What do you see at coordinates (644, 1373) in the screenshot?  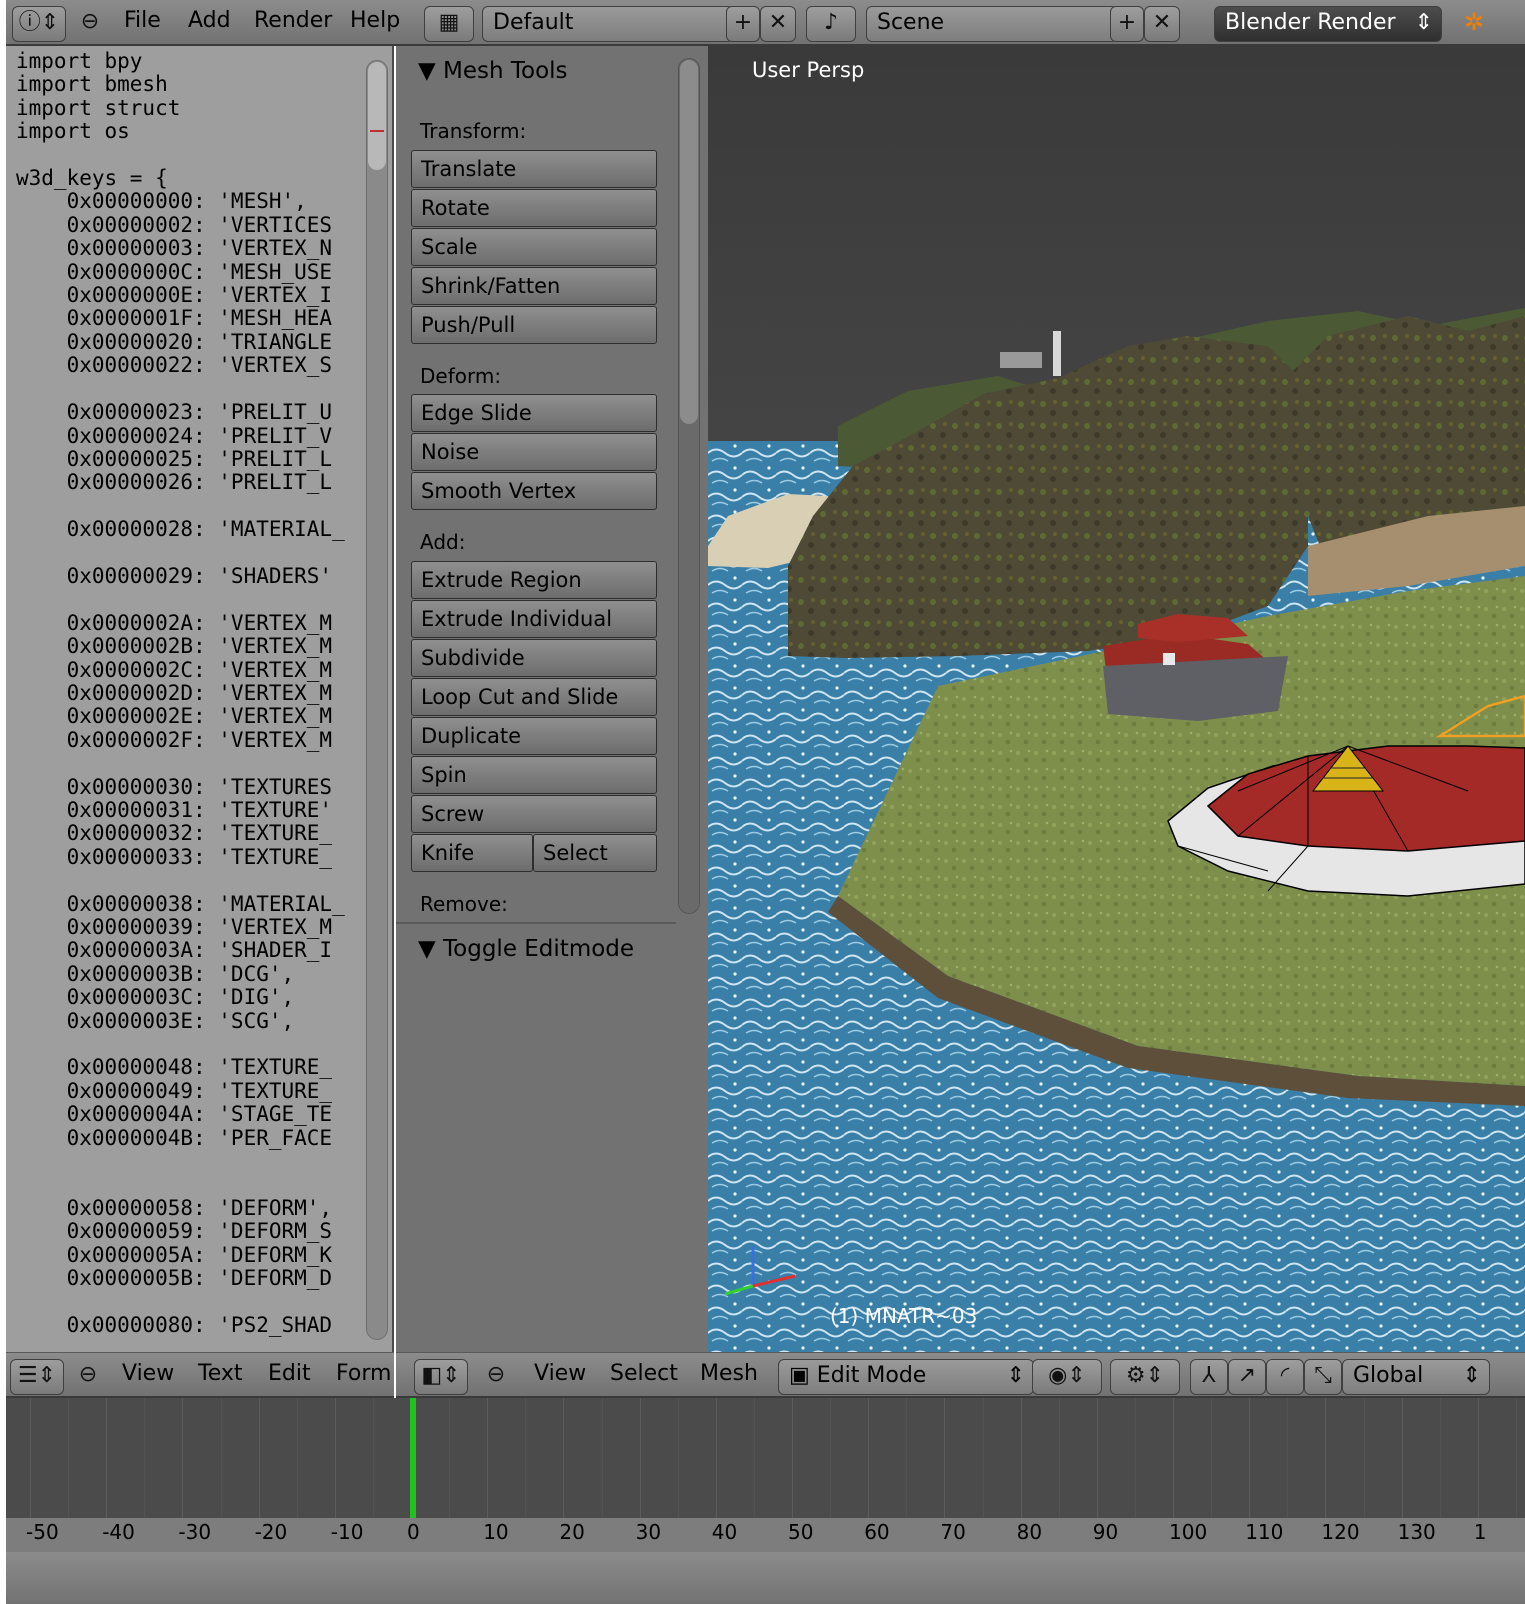 I see `select-menu: Select` at bounding box center [644, 1373].